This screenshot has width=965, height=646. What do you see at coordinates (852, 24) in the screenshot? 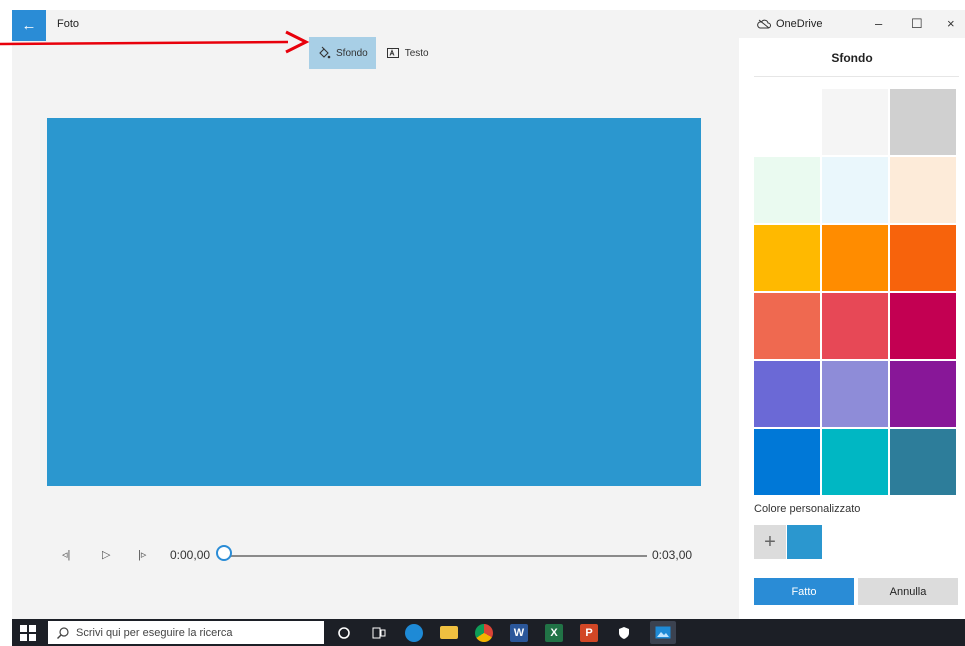
I see `panel-title-bar: OneDrive – ☐ ×` at bounding box center [852, 24].